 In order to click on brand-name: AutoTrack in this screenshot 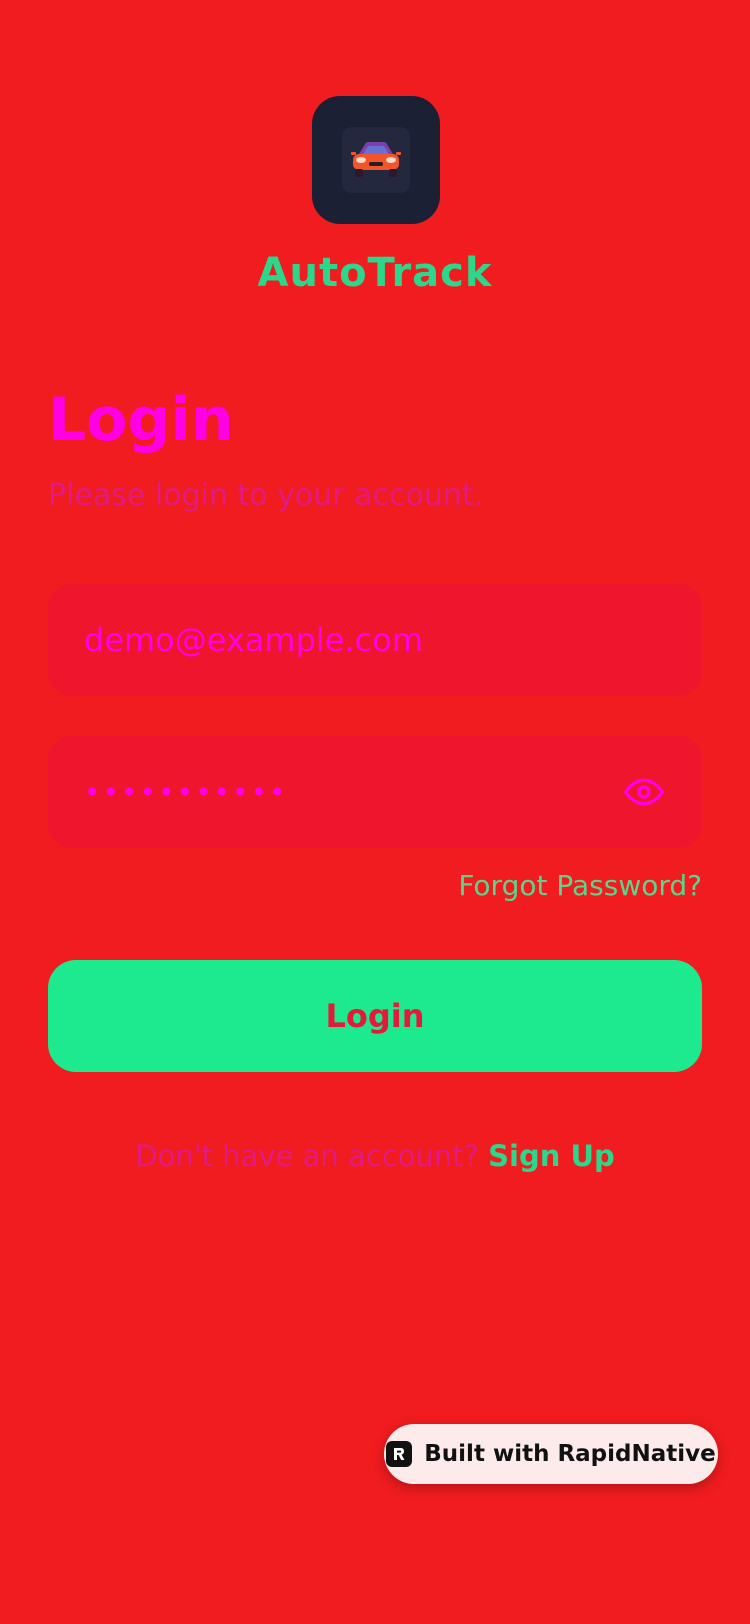, I will do `click(375, 273)`.